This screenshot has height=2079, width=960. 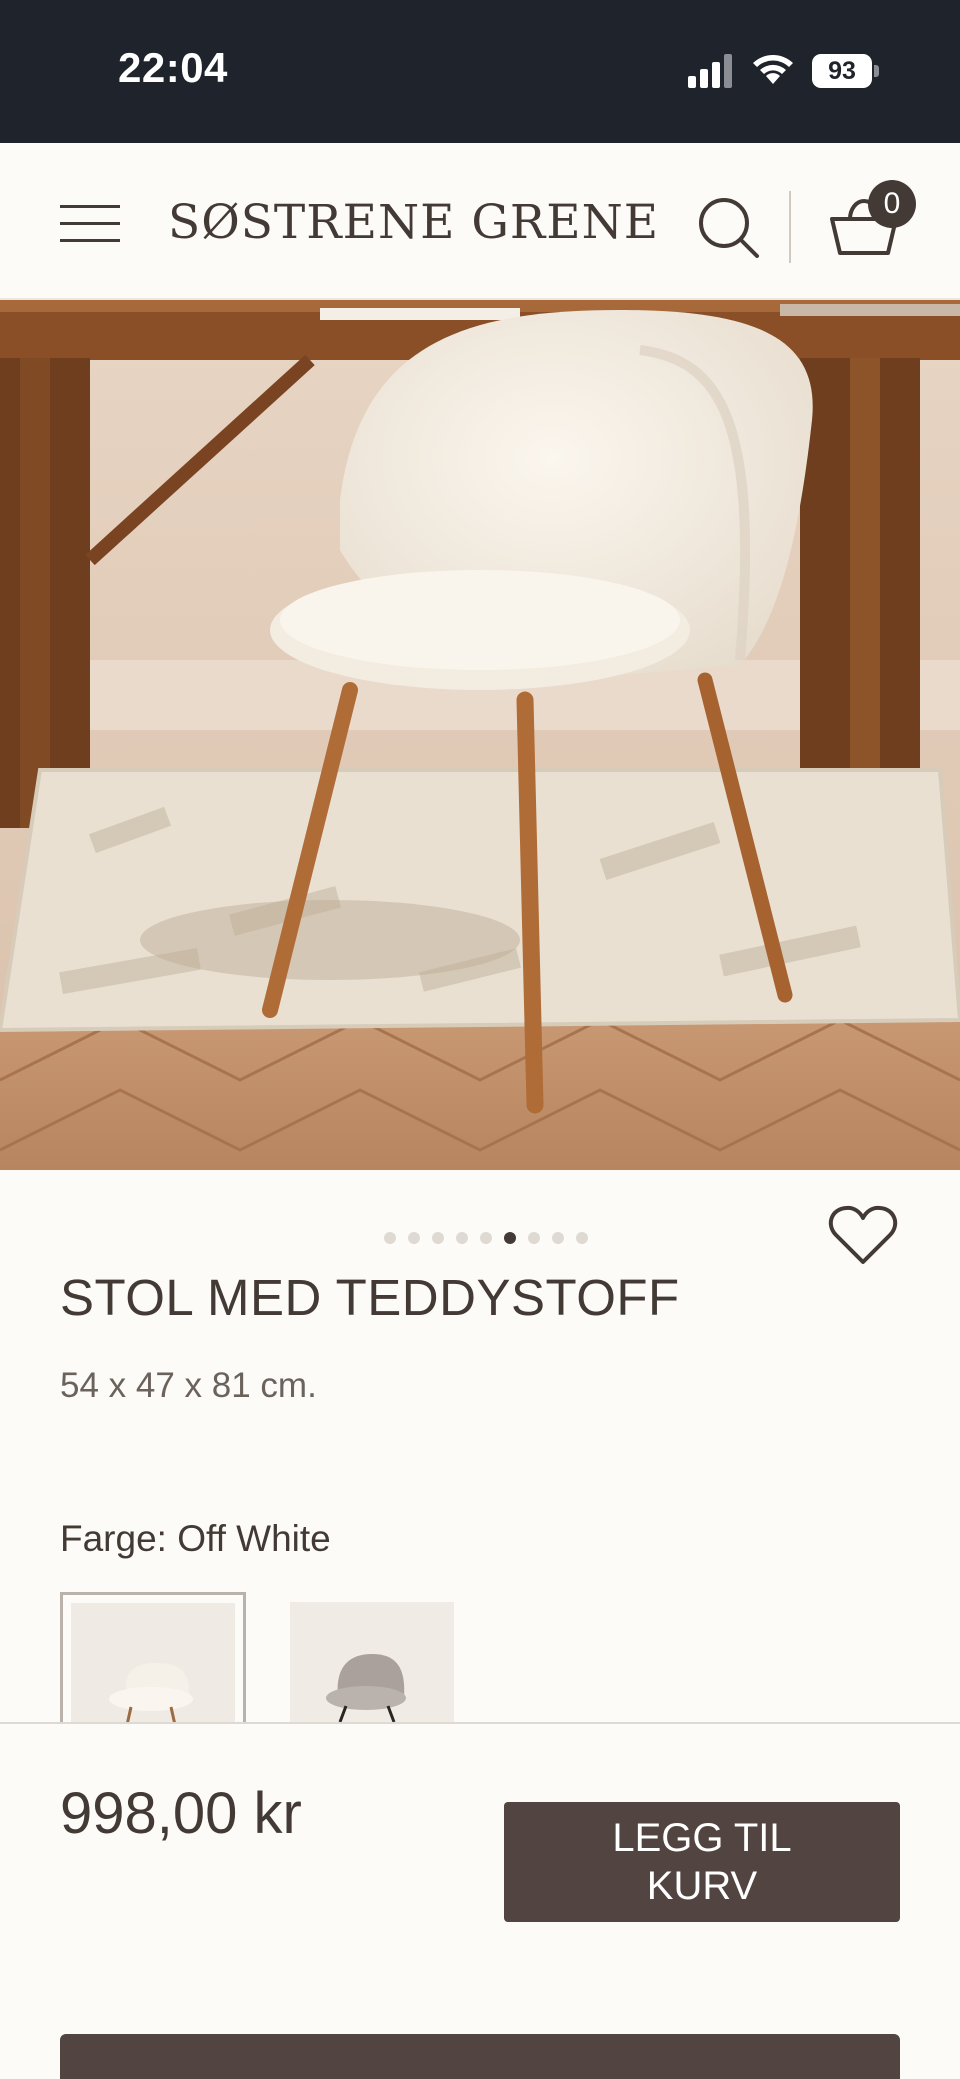 What do you see at coordinates (876, 71) in the screenshot?
I see `battery-tip` at bounding box center [876, 71].